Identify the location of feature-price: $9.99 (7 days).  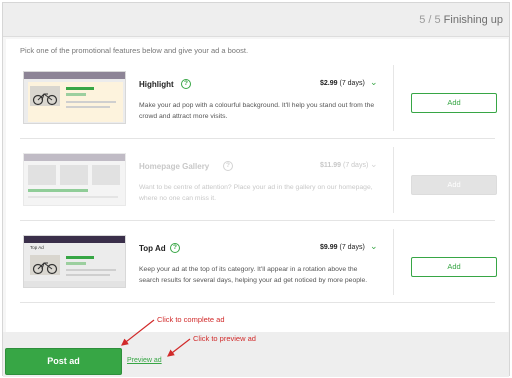
(342, 247).